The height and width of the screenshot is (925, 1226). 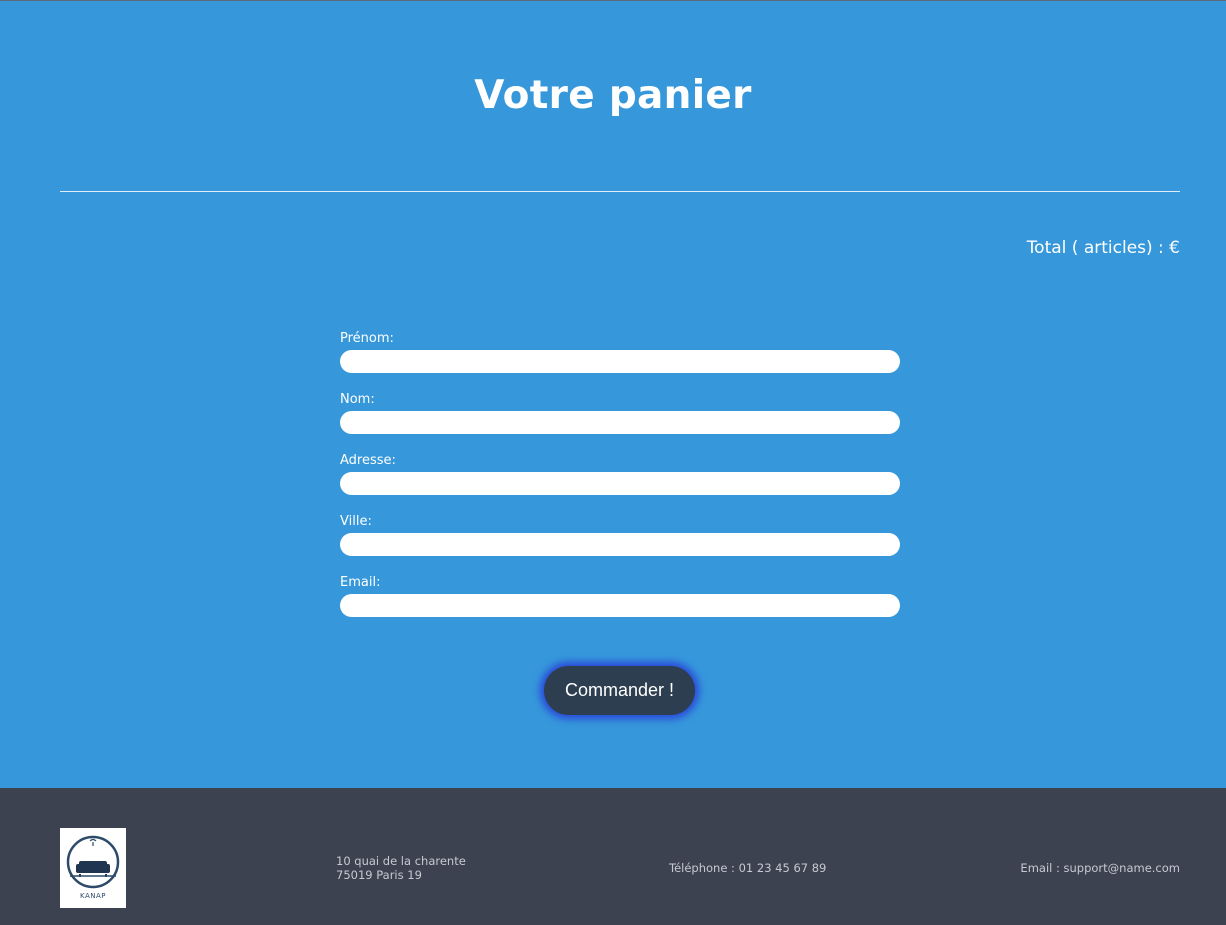 I want to click on lastname-field: Nom:, so click(x=620, y=422).